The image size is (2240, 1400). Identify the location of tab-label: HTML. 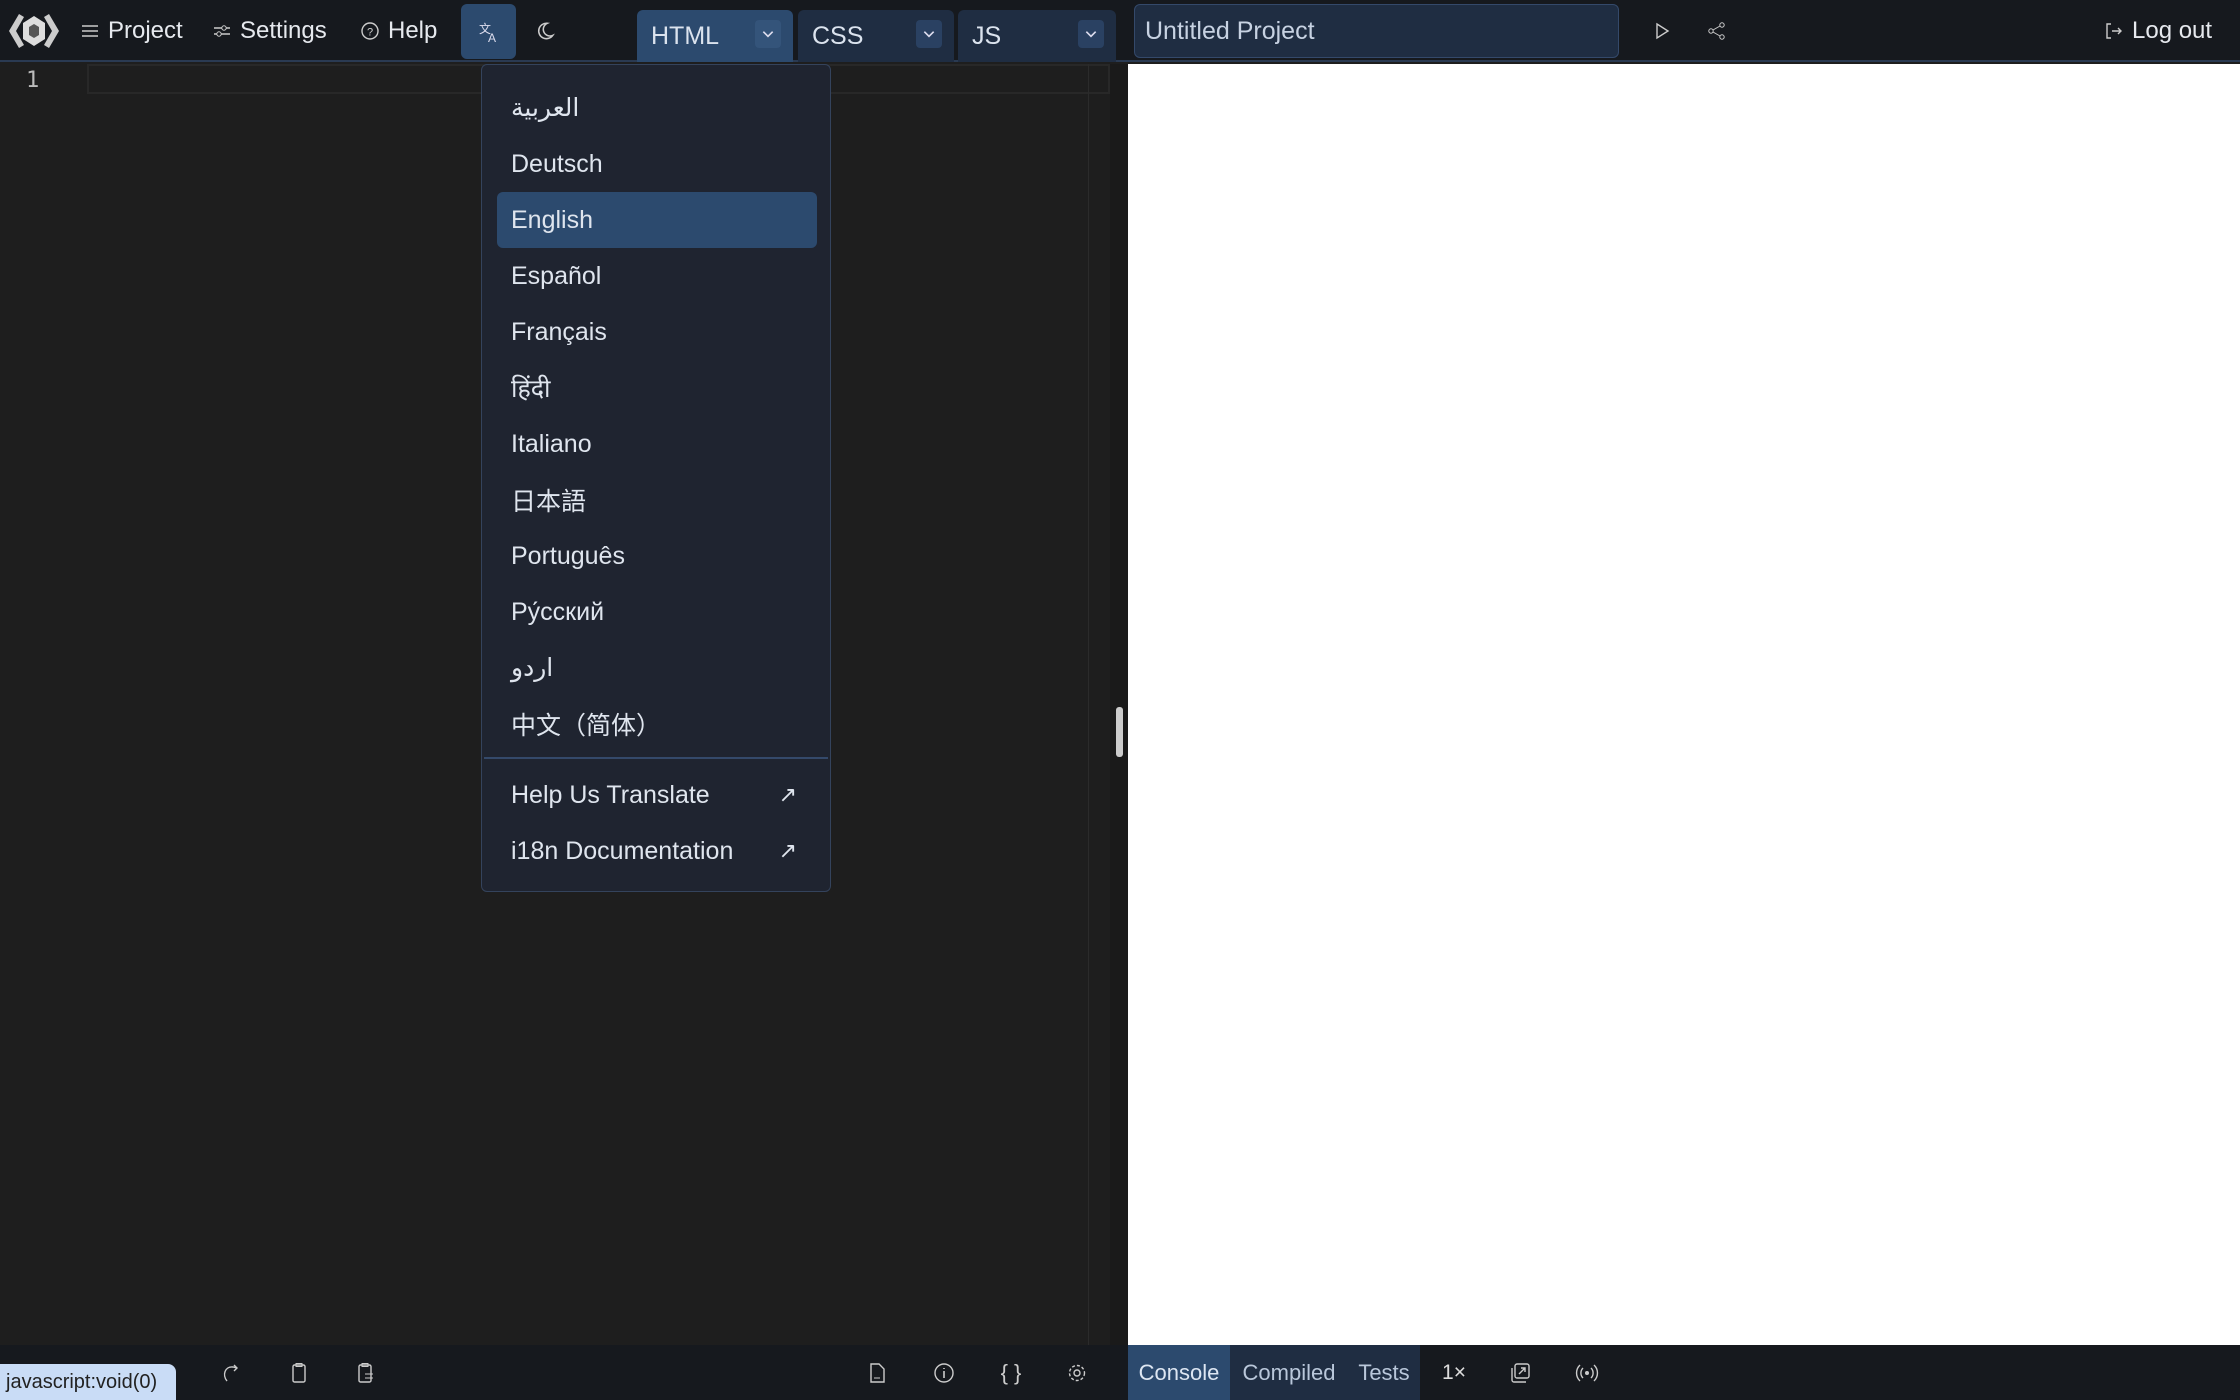
(685, 35).